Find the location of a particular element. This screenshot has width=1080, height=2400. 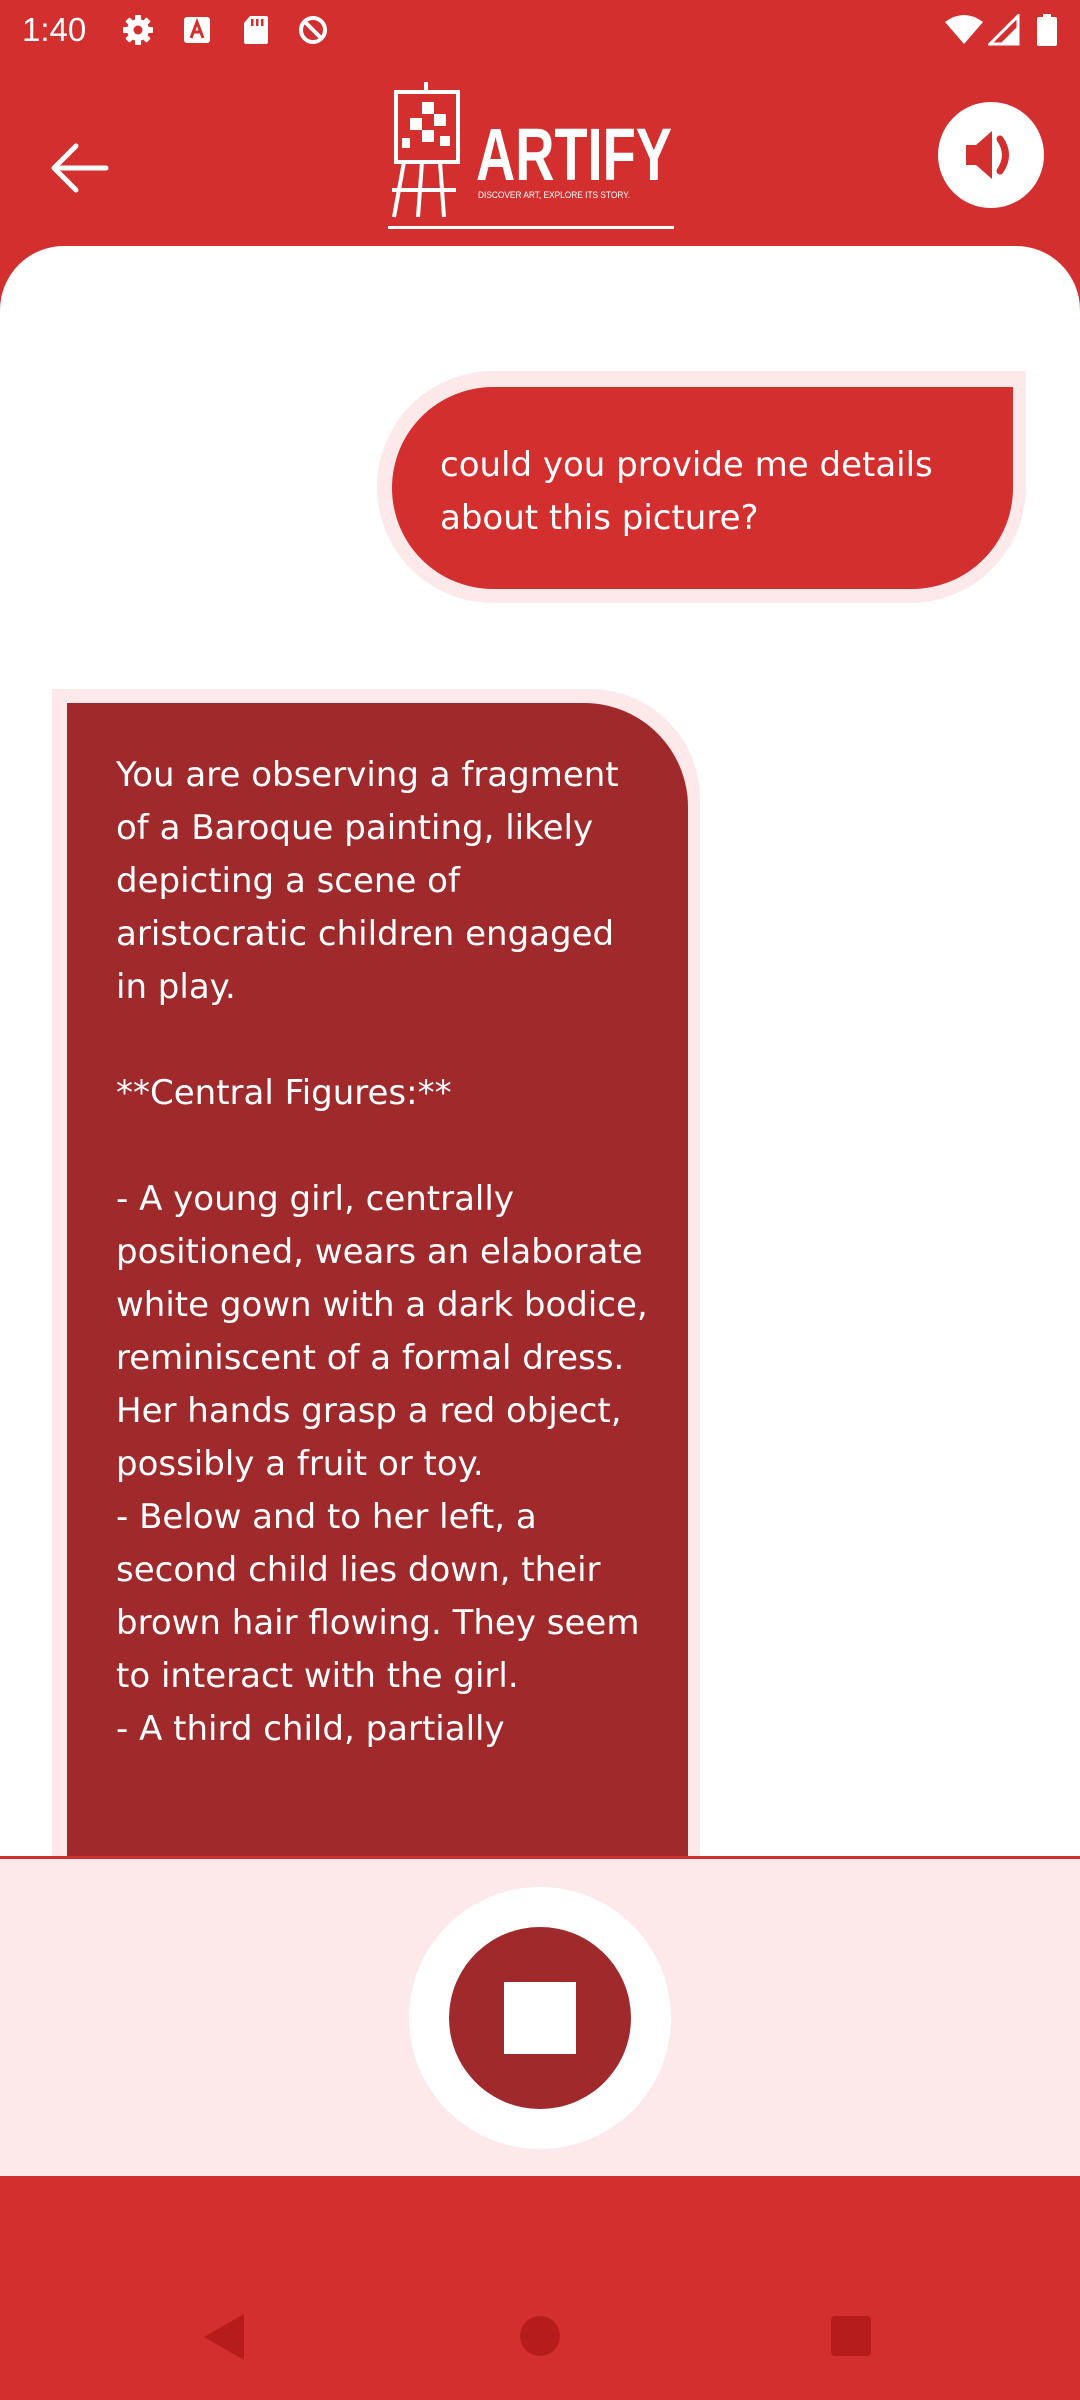

back-button is located at coordinates (80, 168).